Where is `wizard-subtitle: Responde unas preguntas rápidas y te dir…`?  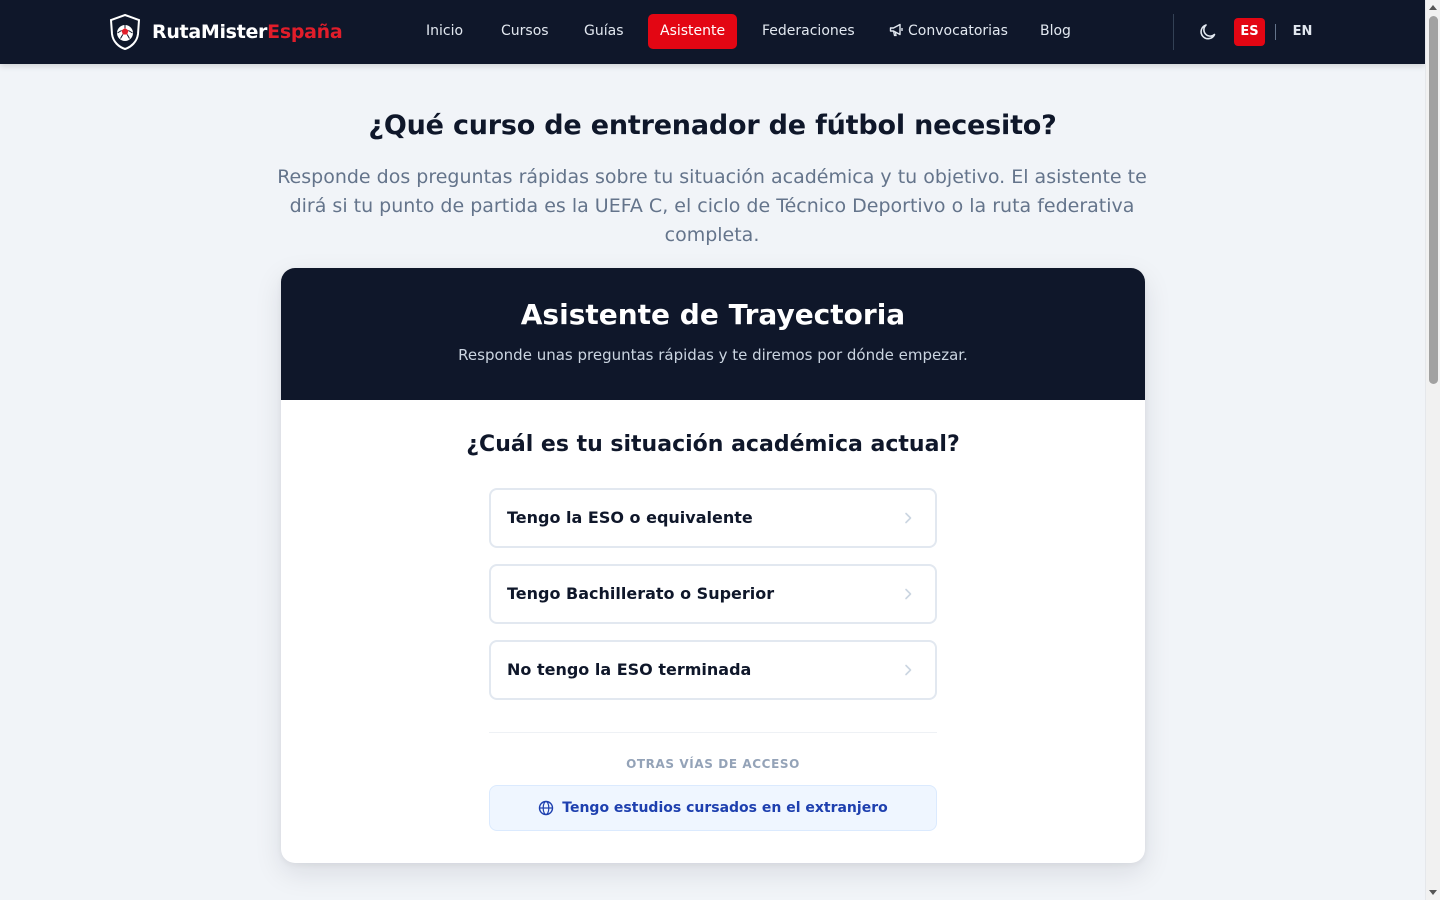
wizard-subtitle: Responde unas preguntas rápidas y te dir… is located at coordinates (713, 355).